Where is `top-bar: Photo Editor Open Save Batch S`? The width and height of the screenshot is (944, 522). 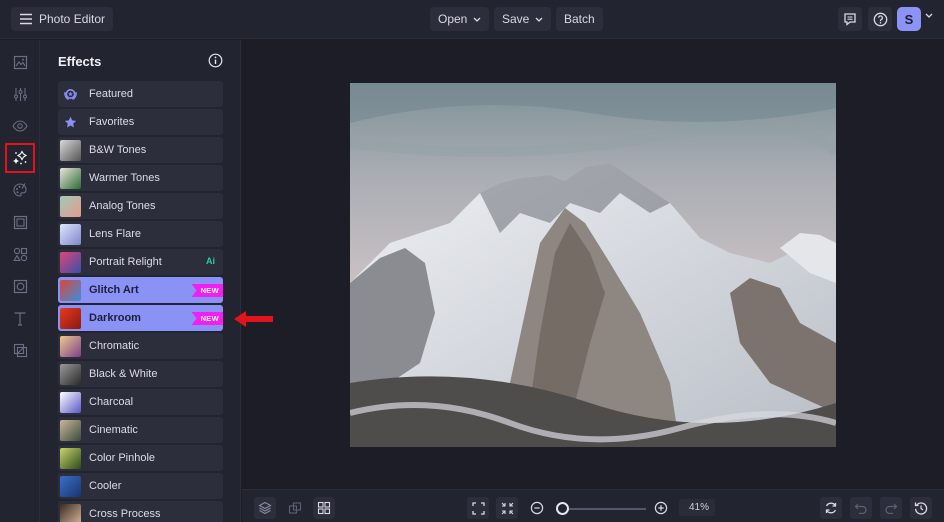 top-bar: Photo Editor Open Save Batch S is located at coordinates (472, 19).